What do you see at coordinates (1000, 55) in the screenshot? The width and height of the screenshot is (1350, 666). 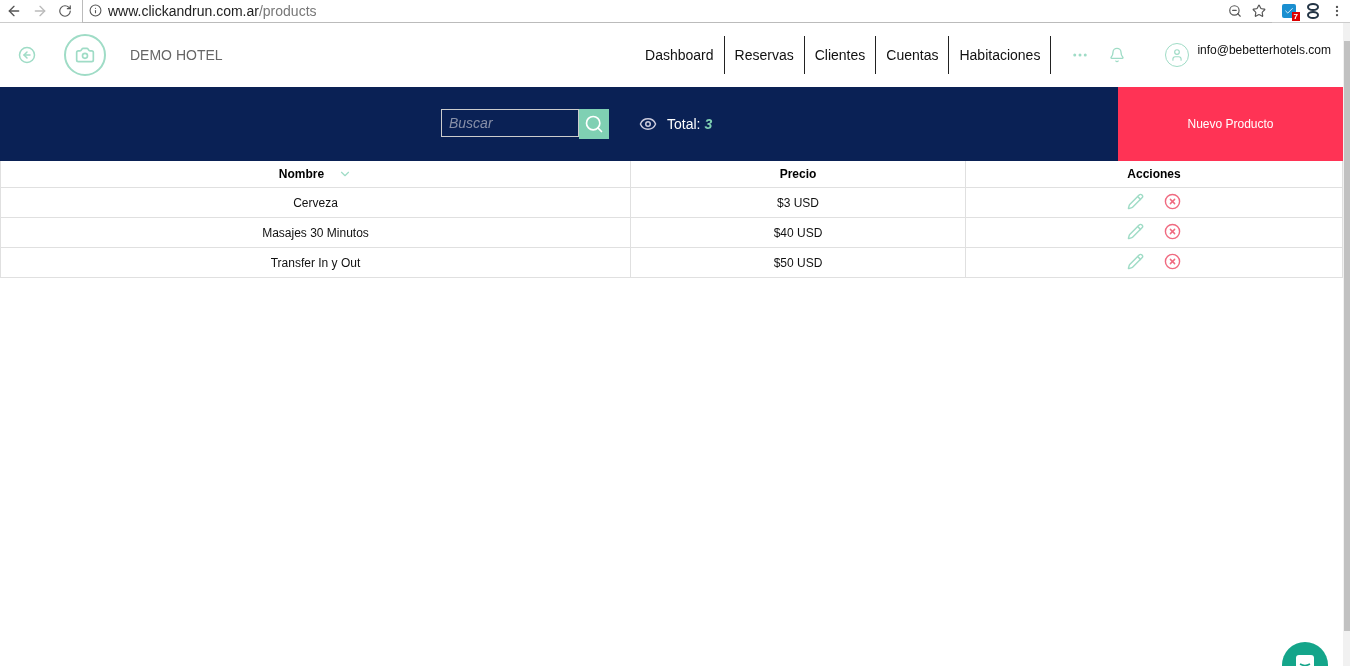 I see `nav-link: Habitaciones` at bounding box center [1000, 55].